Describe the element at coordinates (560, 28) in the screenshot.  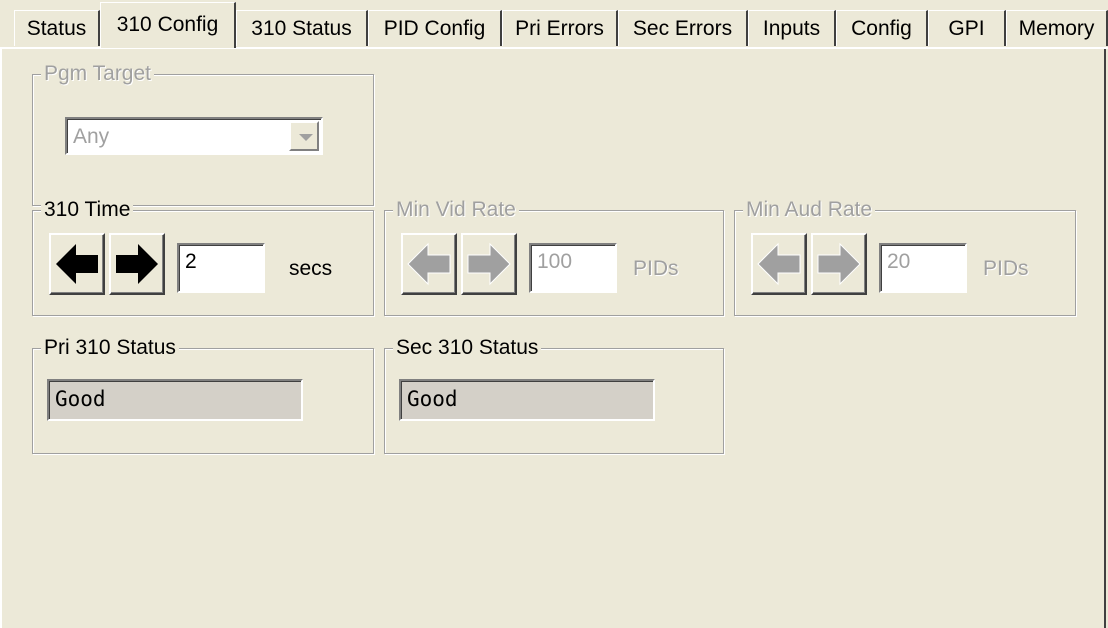
I see `tab-pri-errors: Pri Errors` at that location.